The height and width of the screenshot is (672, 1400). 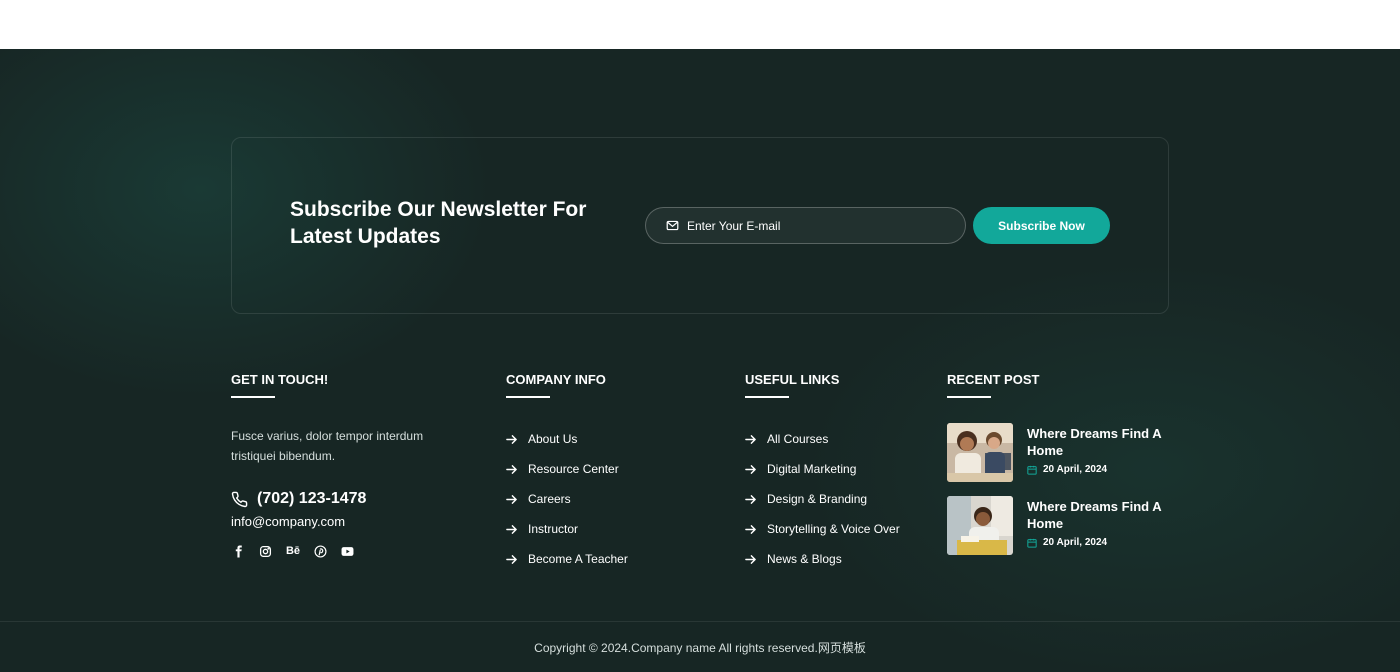 I want to click on pinterest-icon, so click(x=320, y=551).